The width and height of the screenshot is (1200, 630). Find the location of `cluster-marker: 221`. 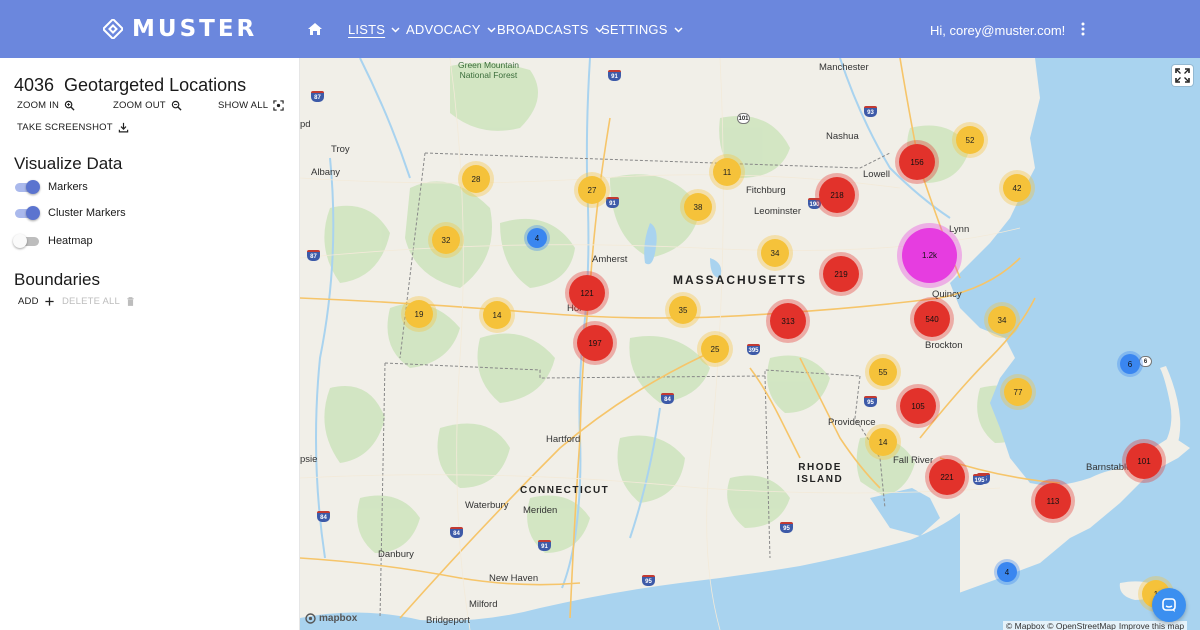

cluster-marker: 221 is located at coordinates (947, 477).